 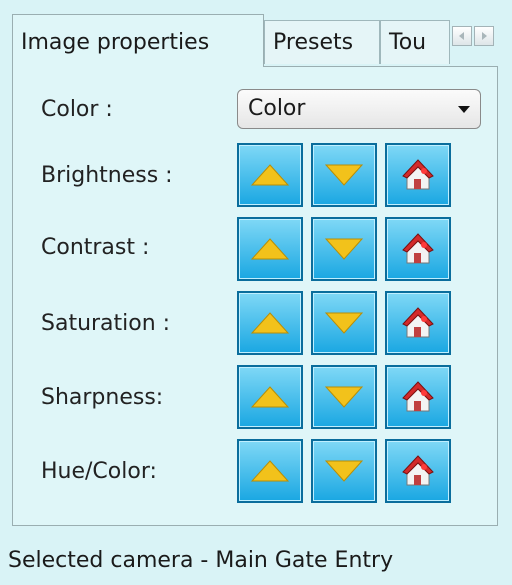 I want to click on brightness-up-button, so click(x=270, y=175).